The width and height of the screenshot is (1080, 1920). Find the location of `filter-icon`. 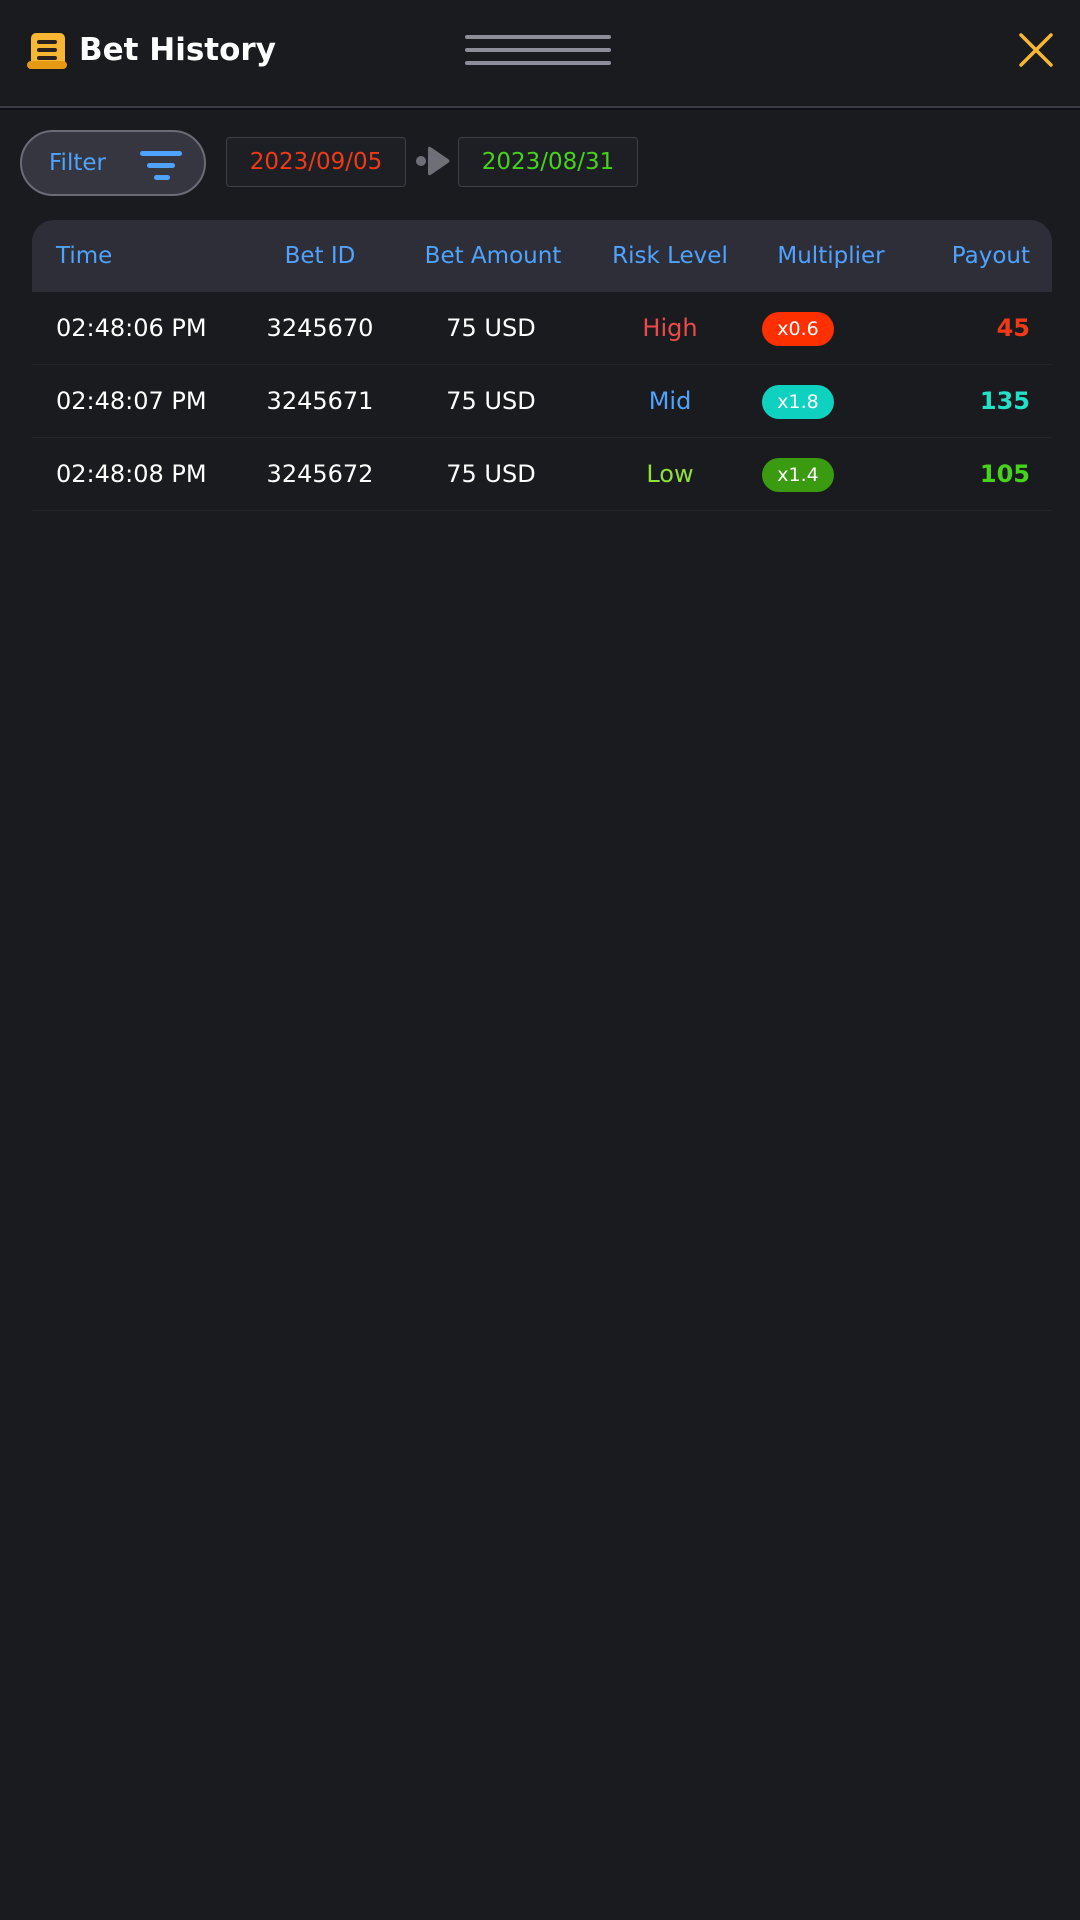

filter-icon is located at coordinates (161, 165).